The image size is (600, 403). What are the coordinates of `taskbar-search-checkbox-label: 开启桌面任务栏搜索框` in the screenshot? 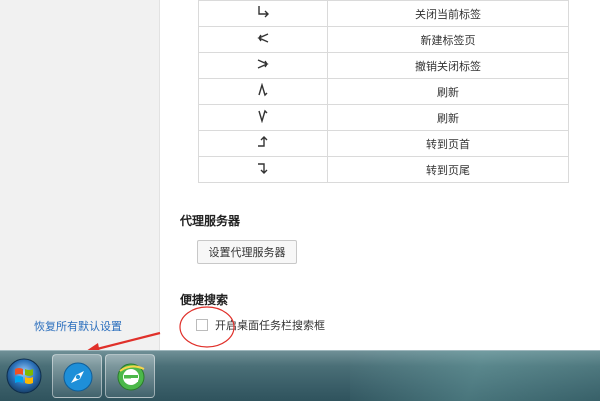 It's located at (270, 325).